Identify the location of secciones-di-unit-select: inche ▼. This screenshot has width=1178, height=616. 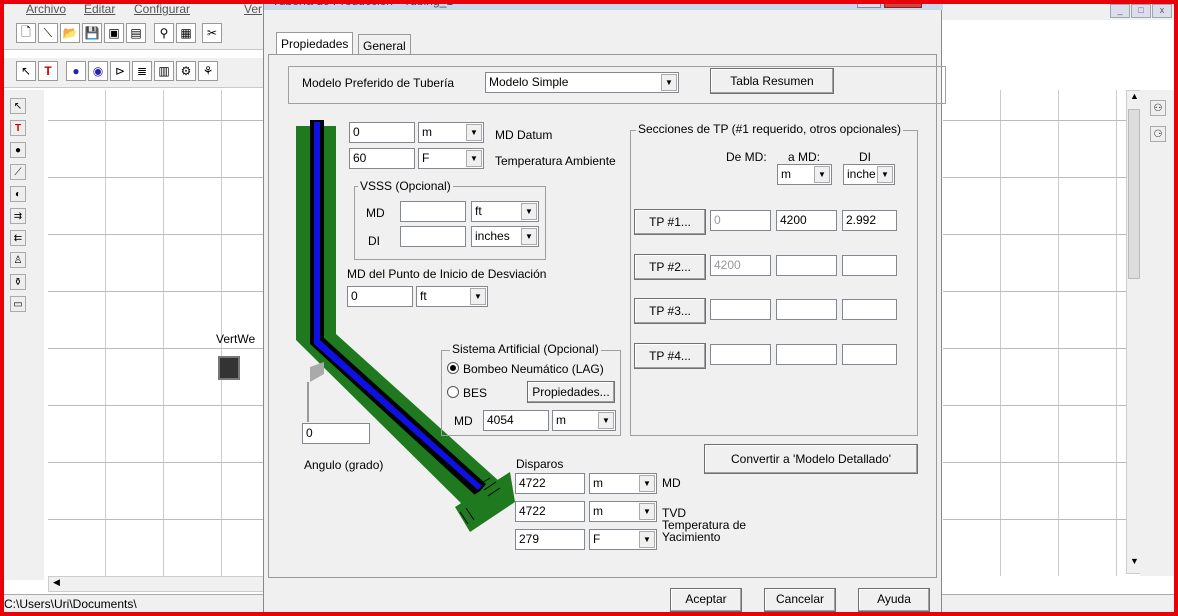
(869, 174).